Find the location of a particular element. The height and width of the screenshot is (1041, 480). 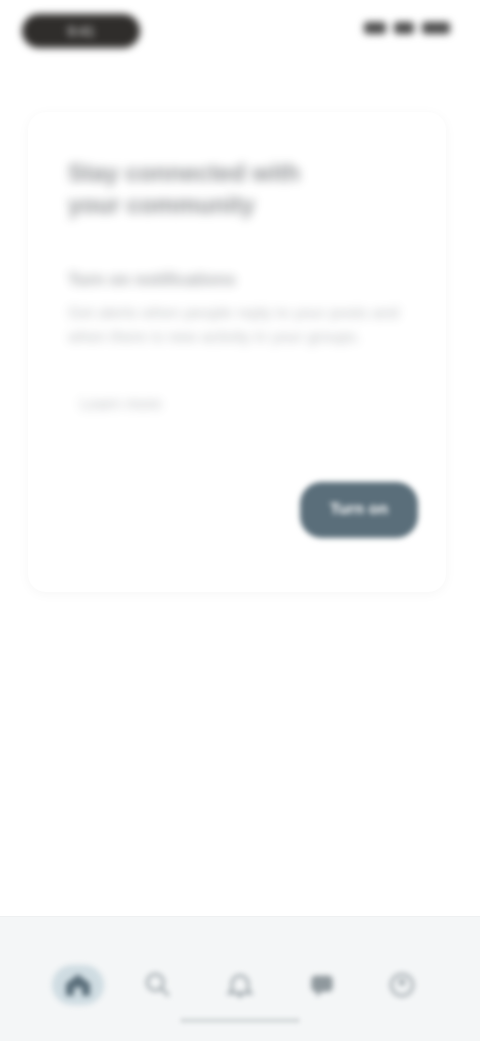

card-subtitle: Turn on notifications is located at coordinates (152, 279).